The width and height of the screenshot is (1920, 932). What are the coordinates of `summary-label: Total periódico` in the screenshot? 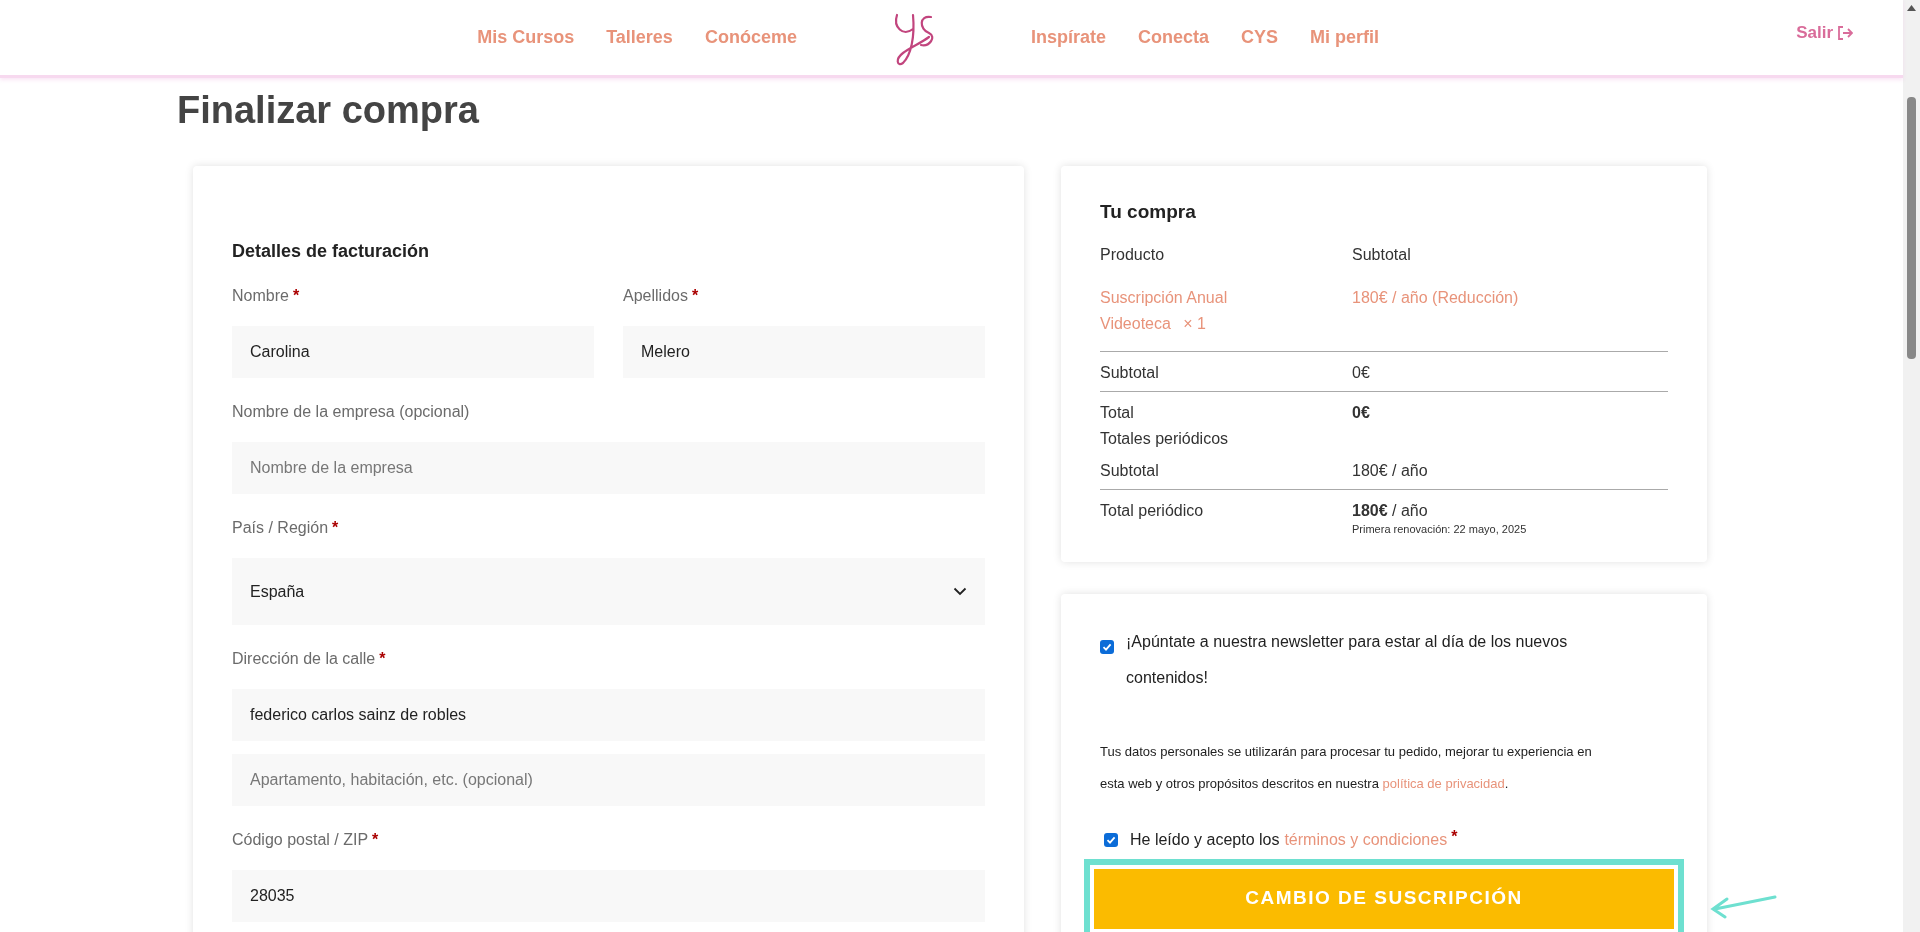 It's located at (1152, 510).